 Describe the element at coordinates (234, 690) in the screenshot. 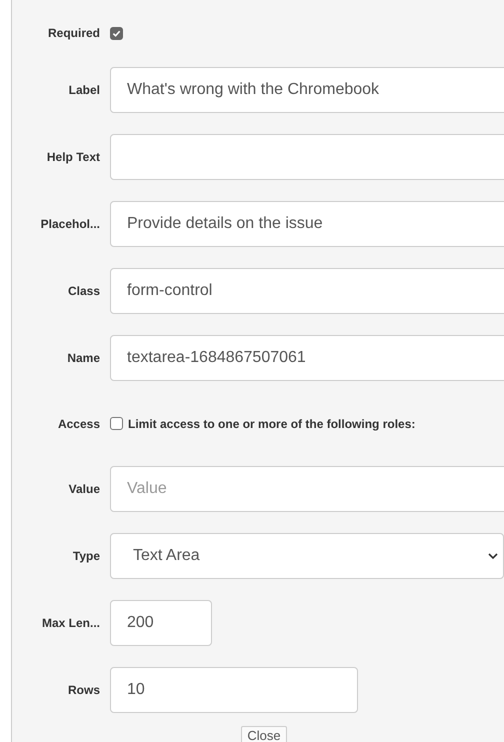

I see `input-field: 10` at that location.